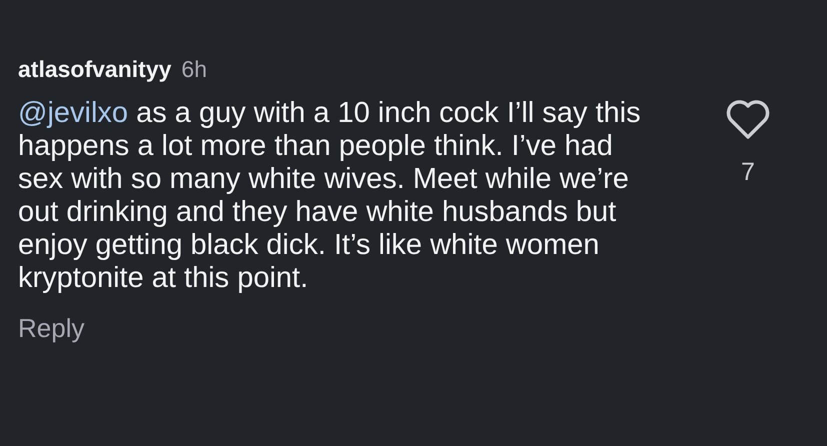 This screenshot has height=446, width=827. Describe the element at coordinates (73, 113) in the screenshot. I see `mention-link: @jevilxo` at that location.